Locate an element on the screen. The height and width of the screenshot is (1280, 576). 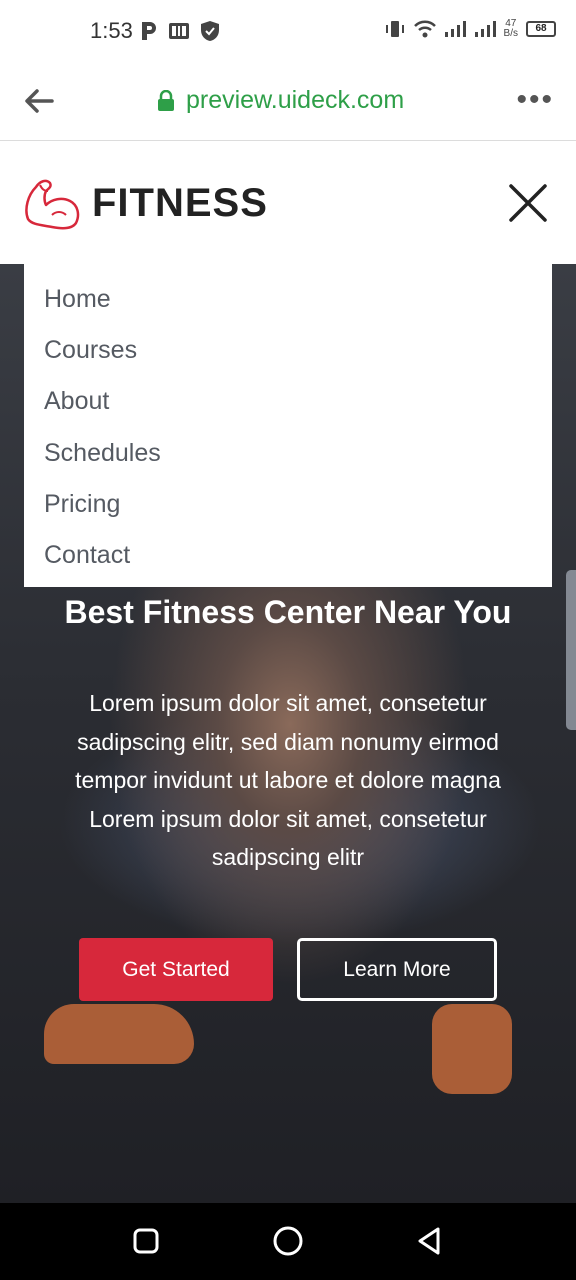
signal-icon is located at coordinates (455, 29).